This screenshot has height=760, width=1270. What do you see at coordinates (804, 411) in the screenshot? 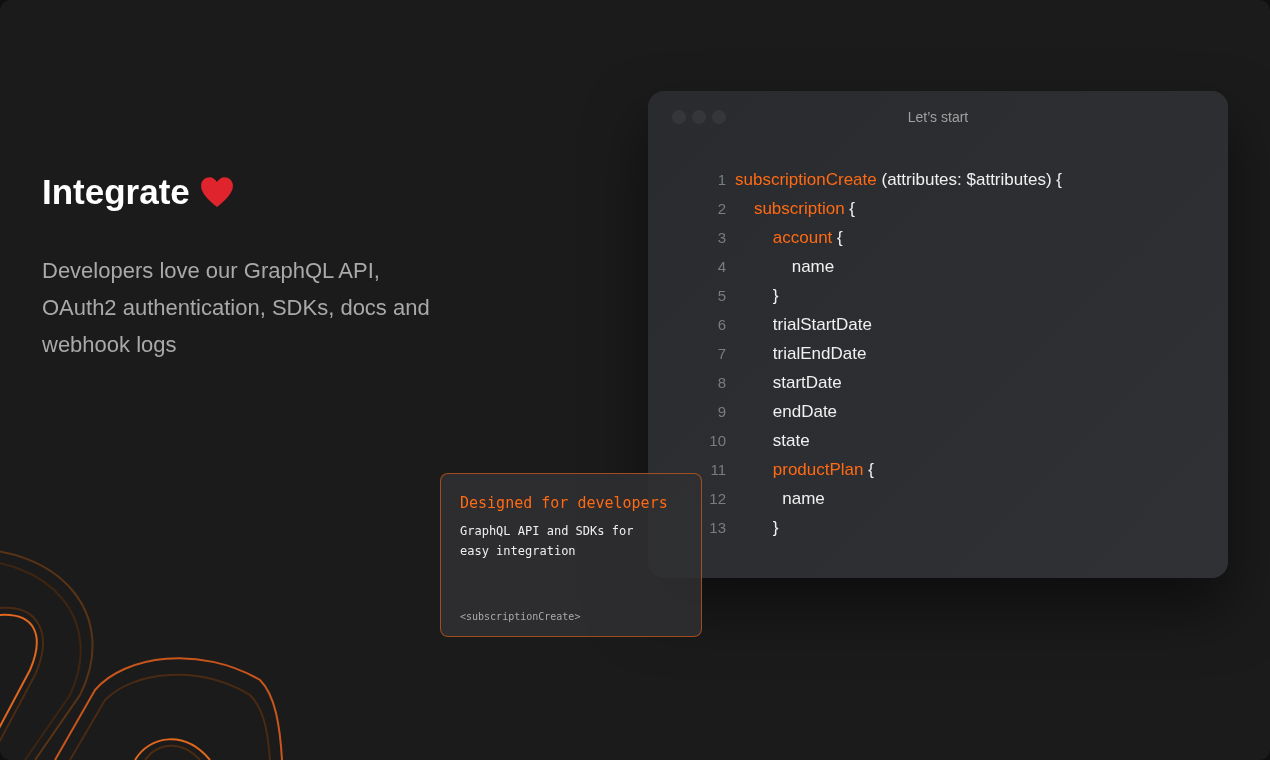
I see `code-line: endDate` at bounding box center [804, 411].